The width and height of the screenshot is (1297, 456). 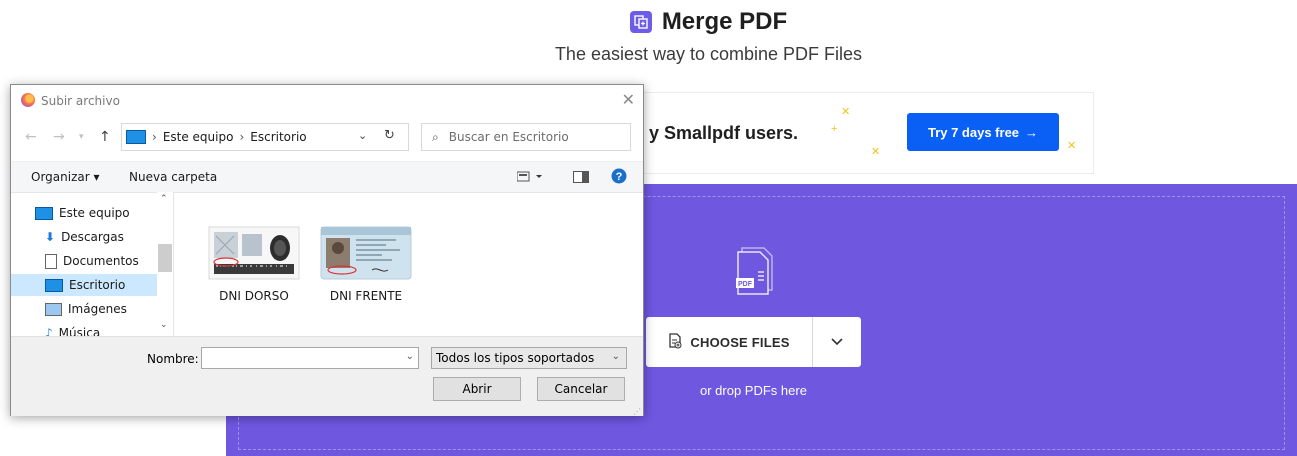 What do you see at coordinates (198, 137) in the screenshot?
I see `breadcrumb-item: Este equipo` at bounding box center [198, 137].